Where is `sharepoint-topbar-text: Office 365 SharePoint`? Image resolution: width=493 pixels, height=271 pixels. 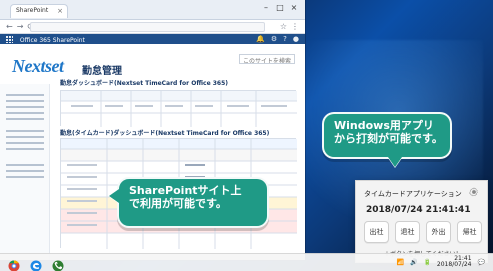
sharepoint-topbar-text: Office 365 SharePoint is located at coordinates (52, 40).